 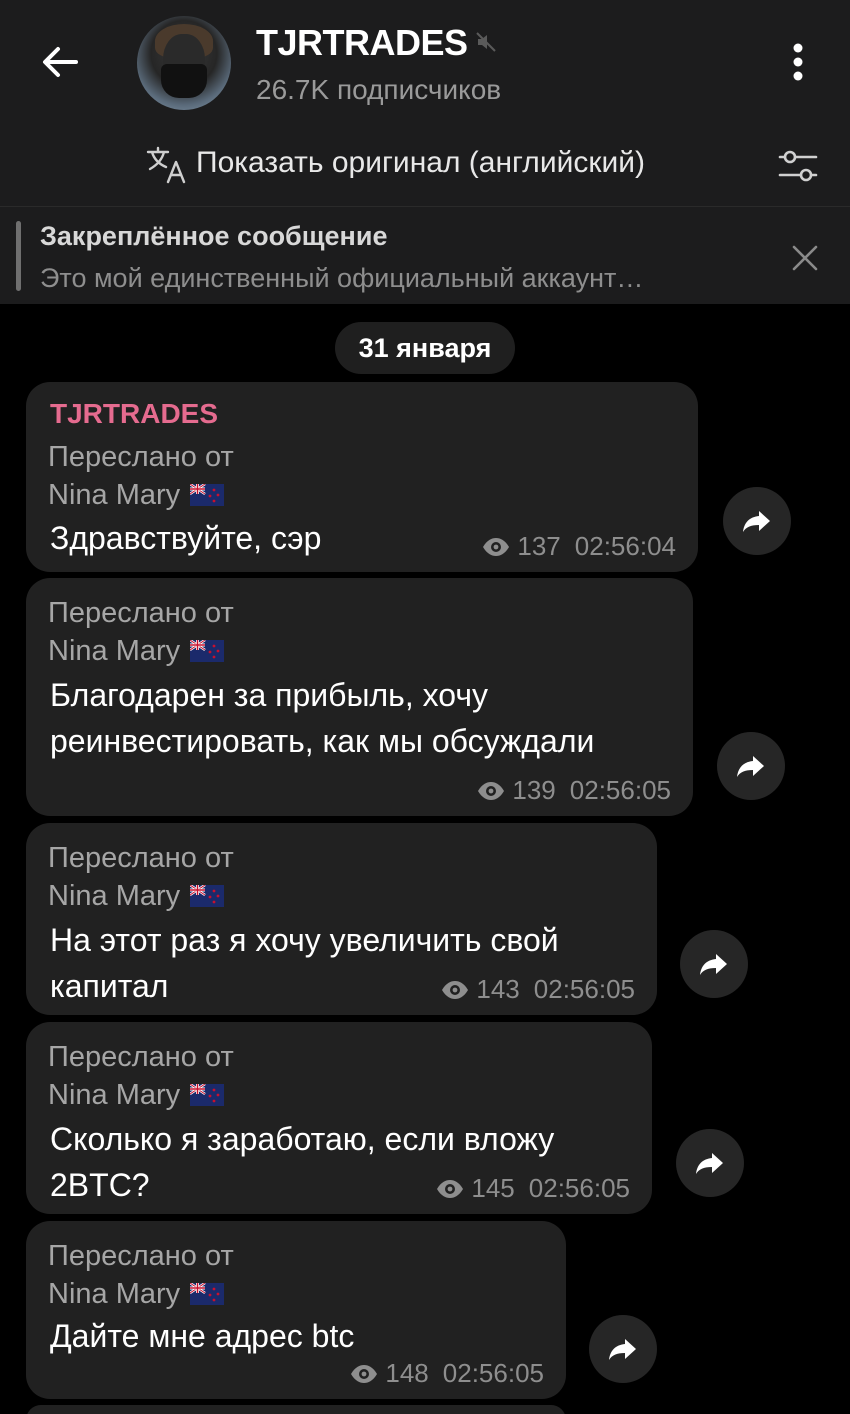 What do you see at coordinates (407, 1373) in the screenshot?
I see `view-count: 148` at bounding box center [407, 1373].